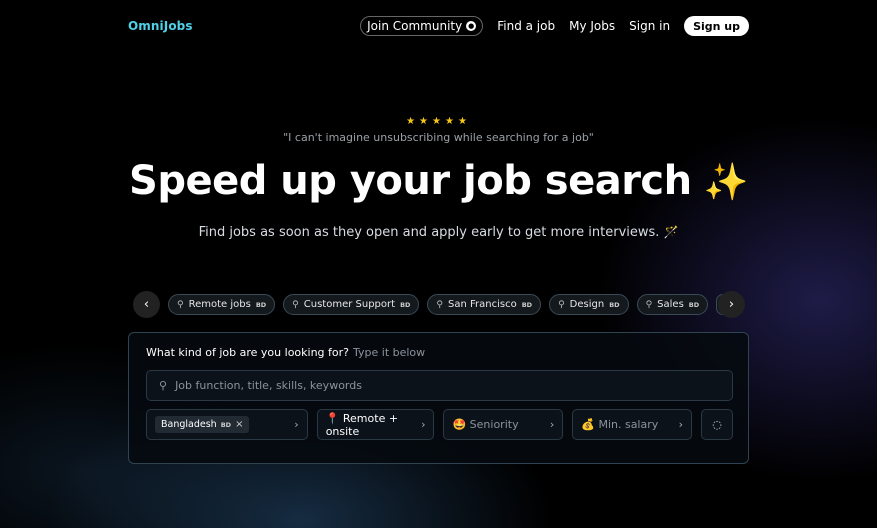 The image size is (877, 528). I want to click on chevron-left-icon: ‹, so click(146, 304).